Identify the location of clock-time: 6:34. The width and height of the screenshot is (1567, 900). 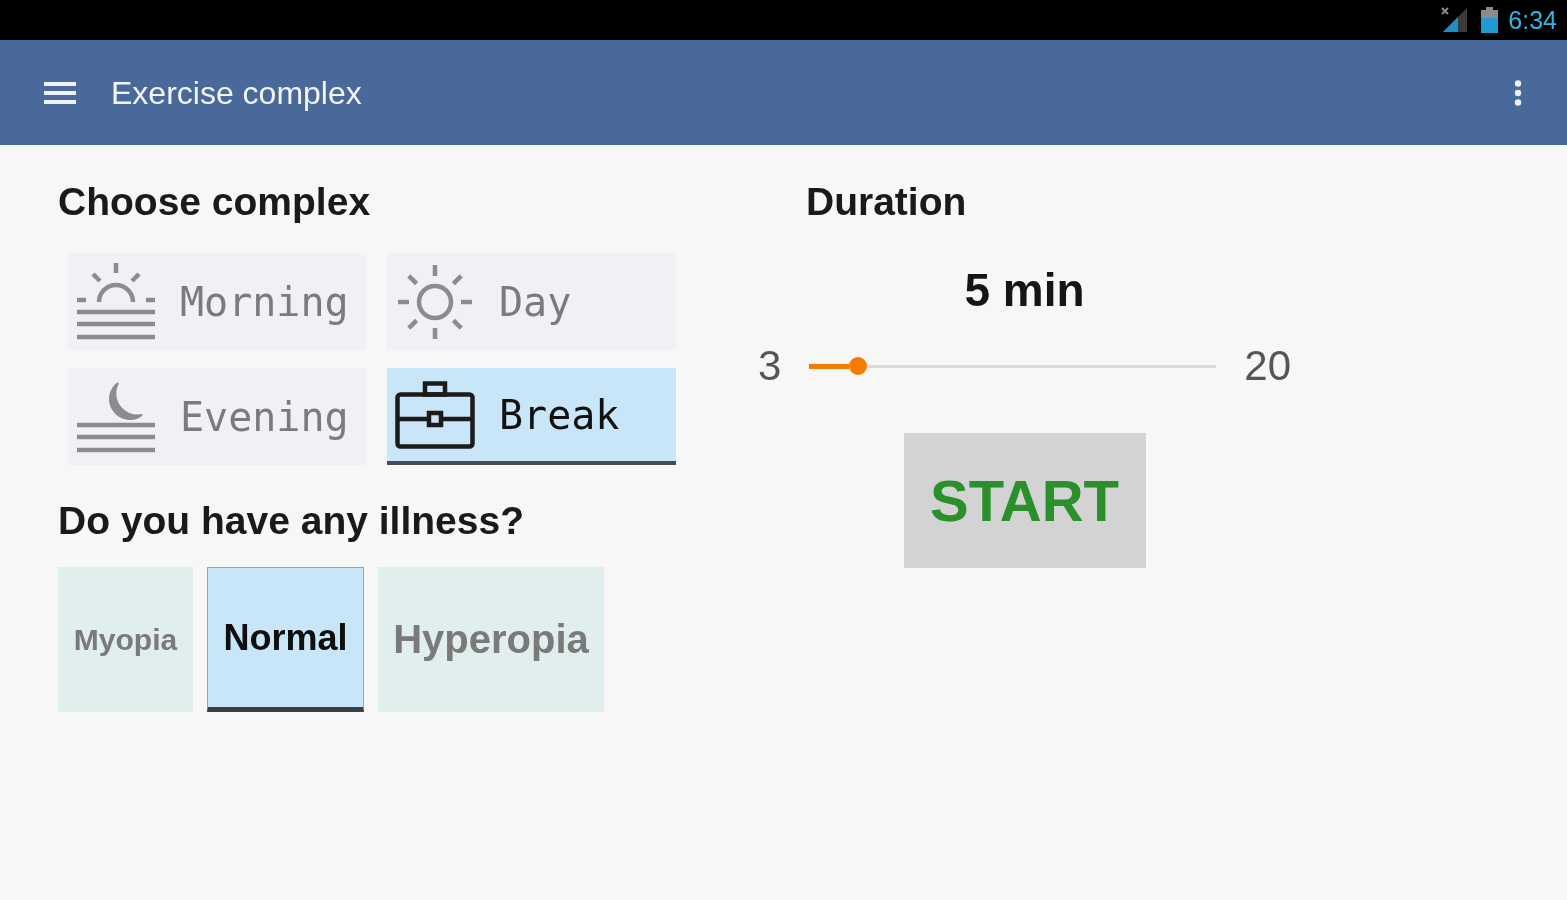
(1532, 20).